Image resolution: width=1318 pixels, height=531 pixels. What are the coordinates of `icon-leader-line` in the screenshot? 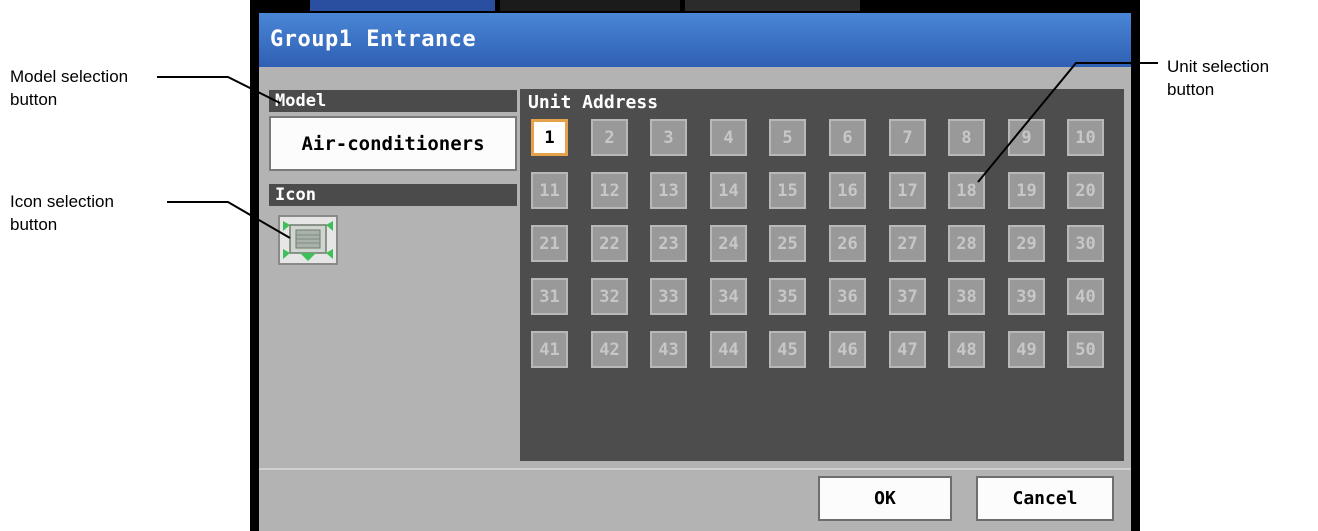 It's located at (229, 220).